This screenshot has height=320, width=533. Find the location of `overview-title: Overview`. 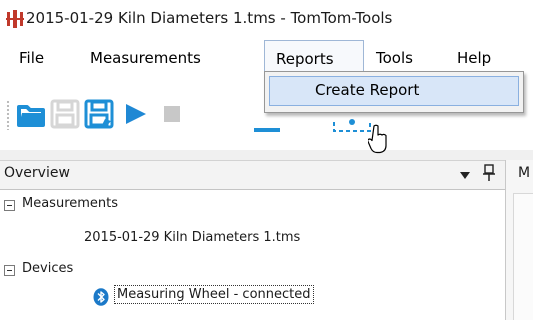

overview-title: Overview is located at coordinates (37, 173).